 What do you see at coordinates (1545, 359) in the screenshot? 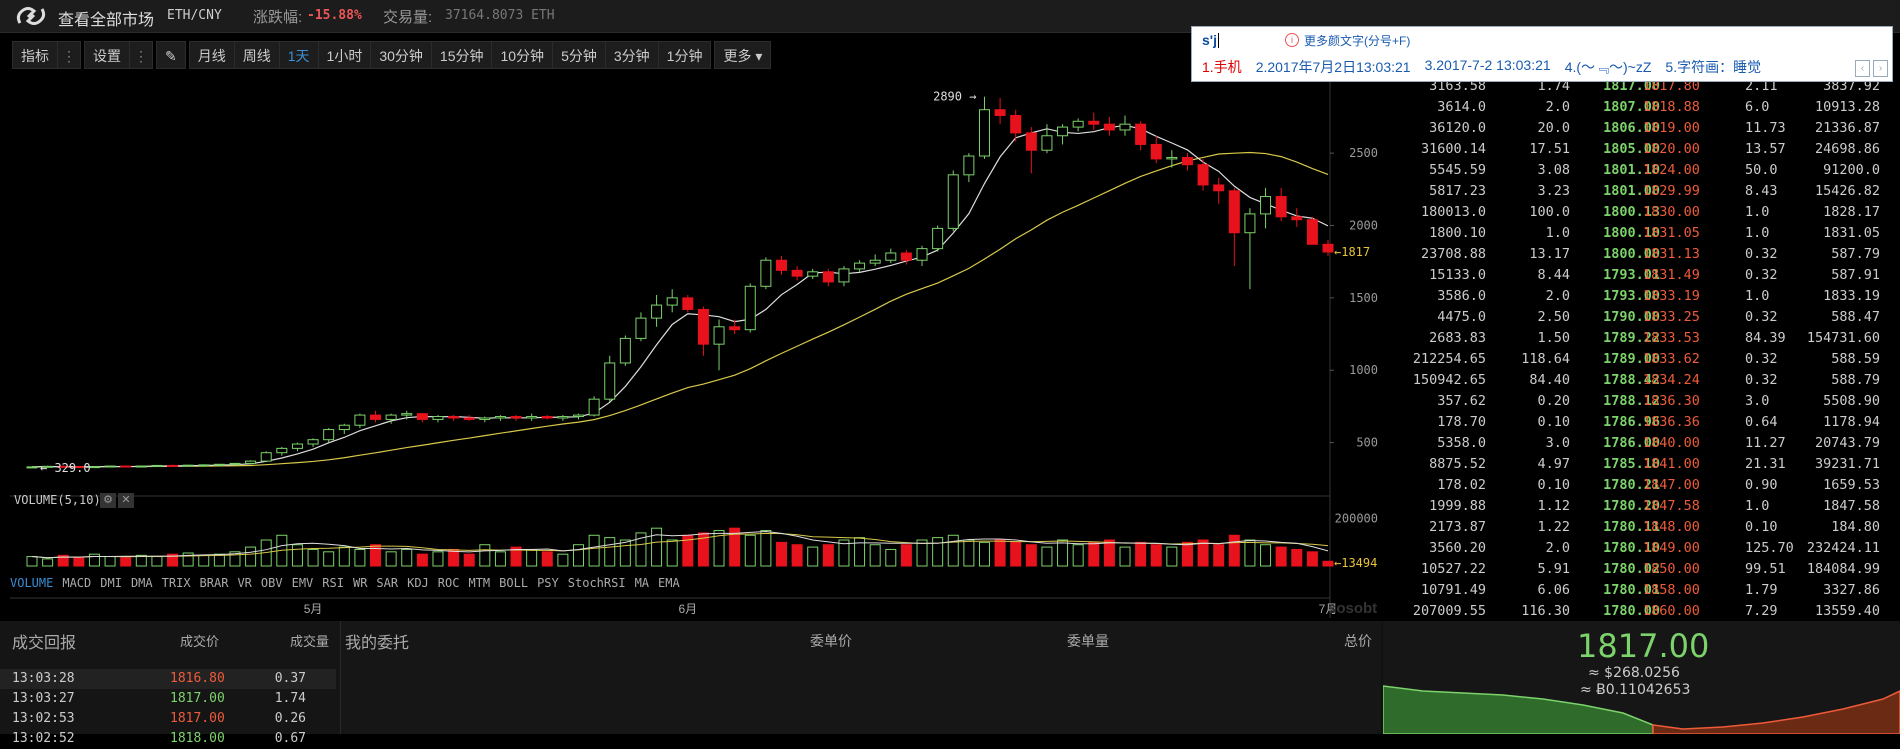
I see `orderbook-cell: 118.64` at bounding box center [1545, 359].